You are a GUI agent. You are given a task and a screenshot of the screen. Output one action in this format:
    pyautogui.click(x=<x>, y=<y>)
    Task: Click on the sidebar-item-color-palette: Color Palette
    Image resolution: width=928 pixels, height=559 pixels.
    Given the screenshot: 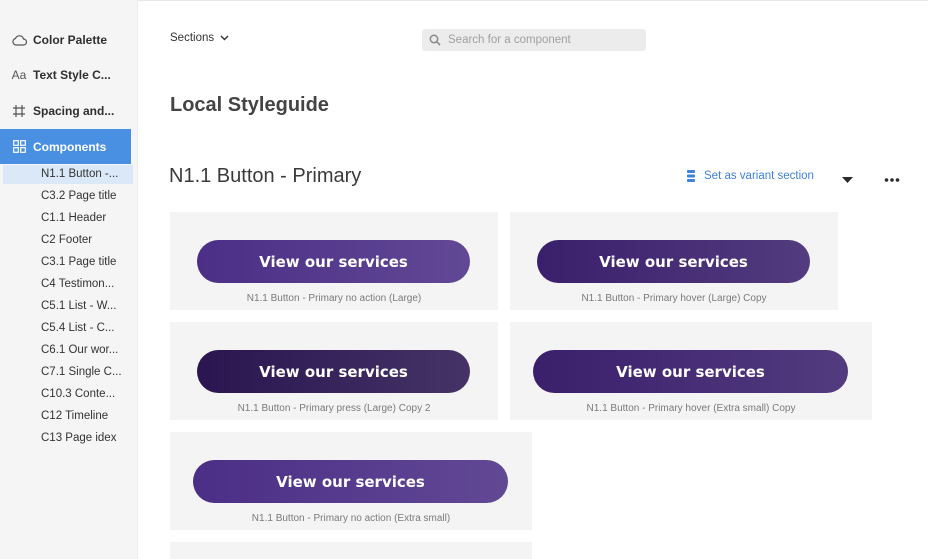 What is the action you would take?
    pyautogui.click(x=65, y=40)
    